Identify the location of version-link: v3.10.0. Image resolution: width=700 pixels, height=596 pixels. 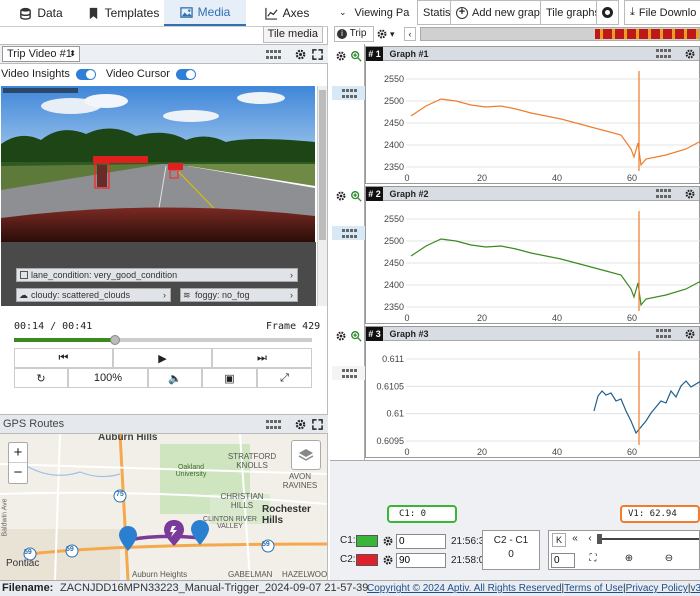
(695, 588).